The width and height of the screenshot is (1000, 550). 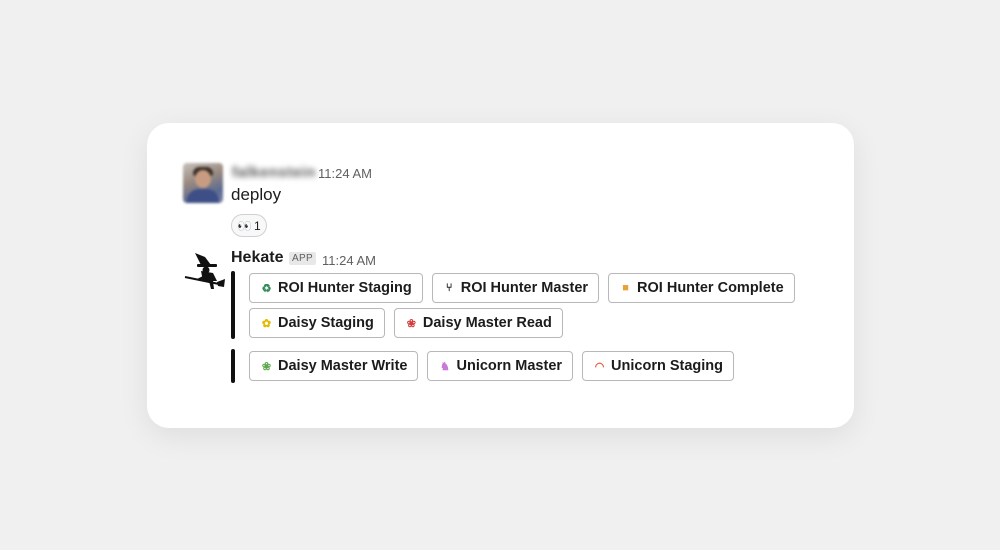 I want to click on button-label: ROI Hunter Complete, so click(x=710, y=288).